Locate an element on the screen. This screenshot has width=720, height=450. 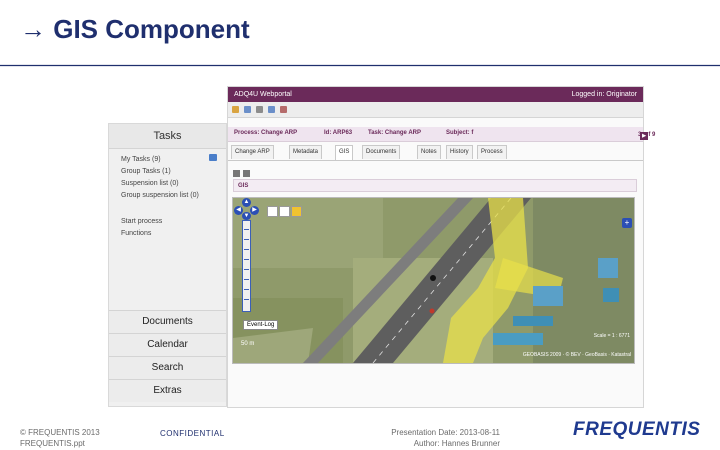
tab-gis: GIS is located at coordinates (344, 152).